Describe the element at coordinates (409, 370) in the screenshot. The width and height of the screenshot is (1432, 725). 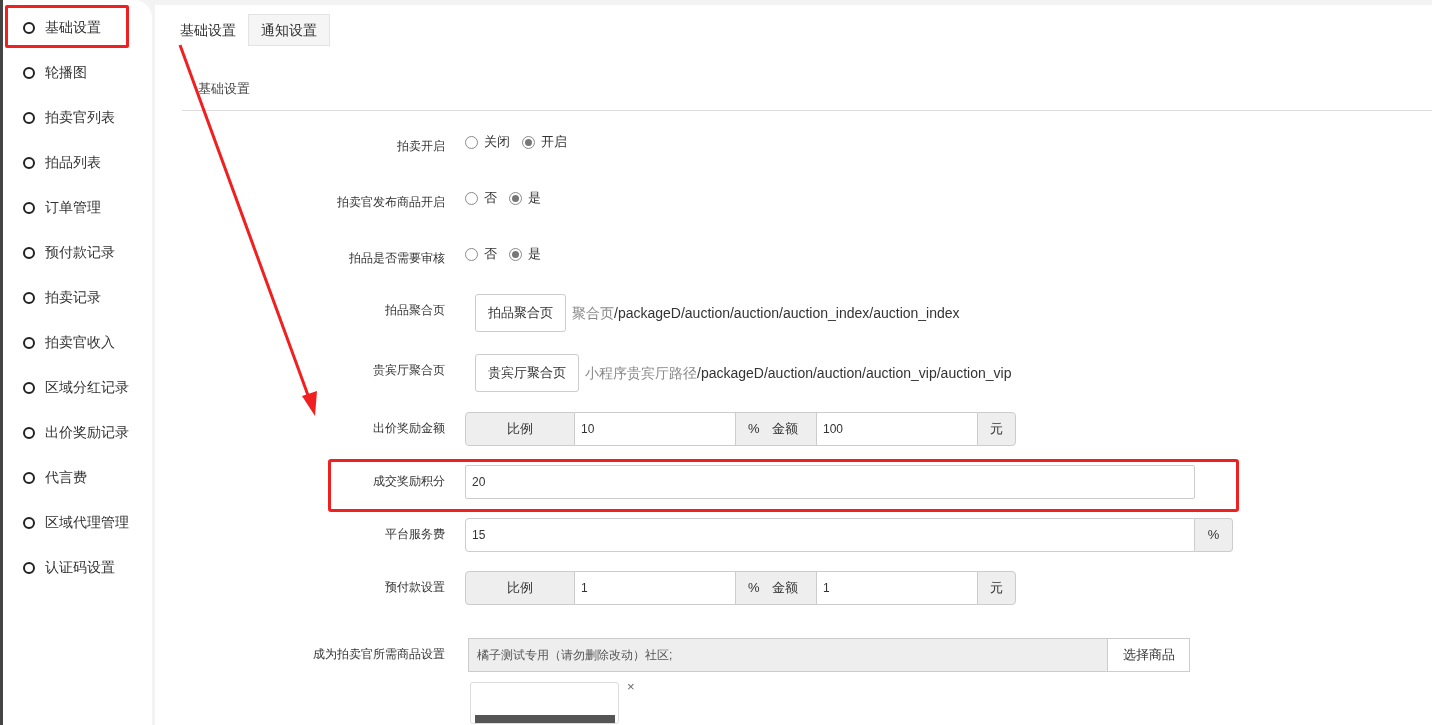
I see `field-label: 贵宾厅聚合页` at that location.